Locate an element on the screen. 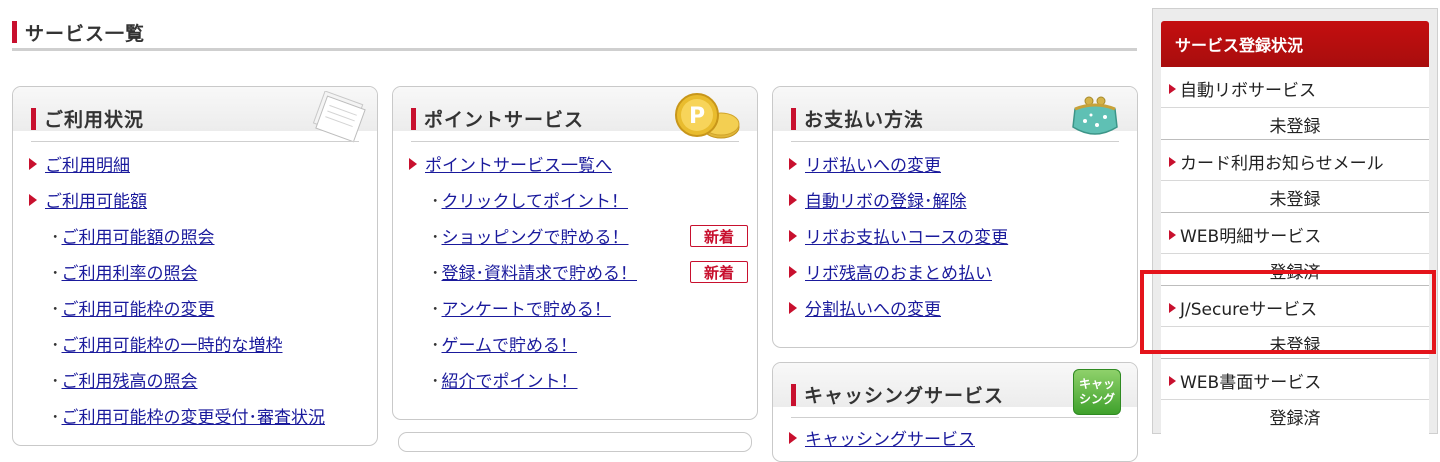 Image resolution: width=1440 pixels, height=462 pixels. service-name-text: 自動リボサービス is located at coordinates (1248, 91).